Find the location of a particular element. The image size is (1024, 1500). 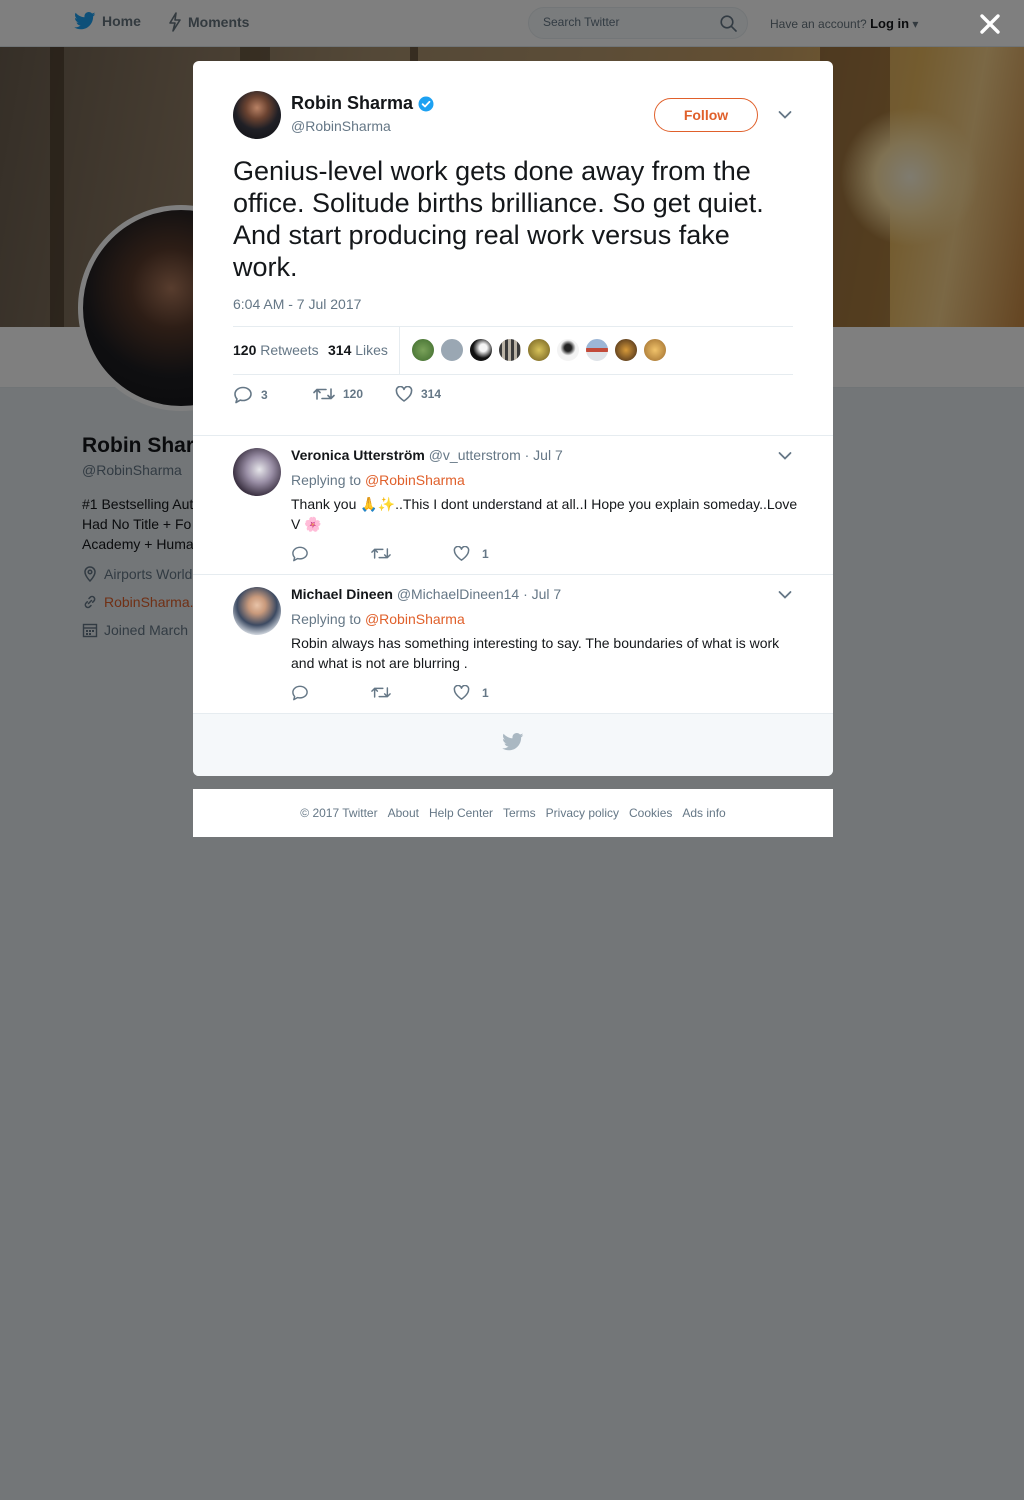

author-name-row: Robin Sharma is located at coordinates (362, 103).